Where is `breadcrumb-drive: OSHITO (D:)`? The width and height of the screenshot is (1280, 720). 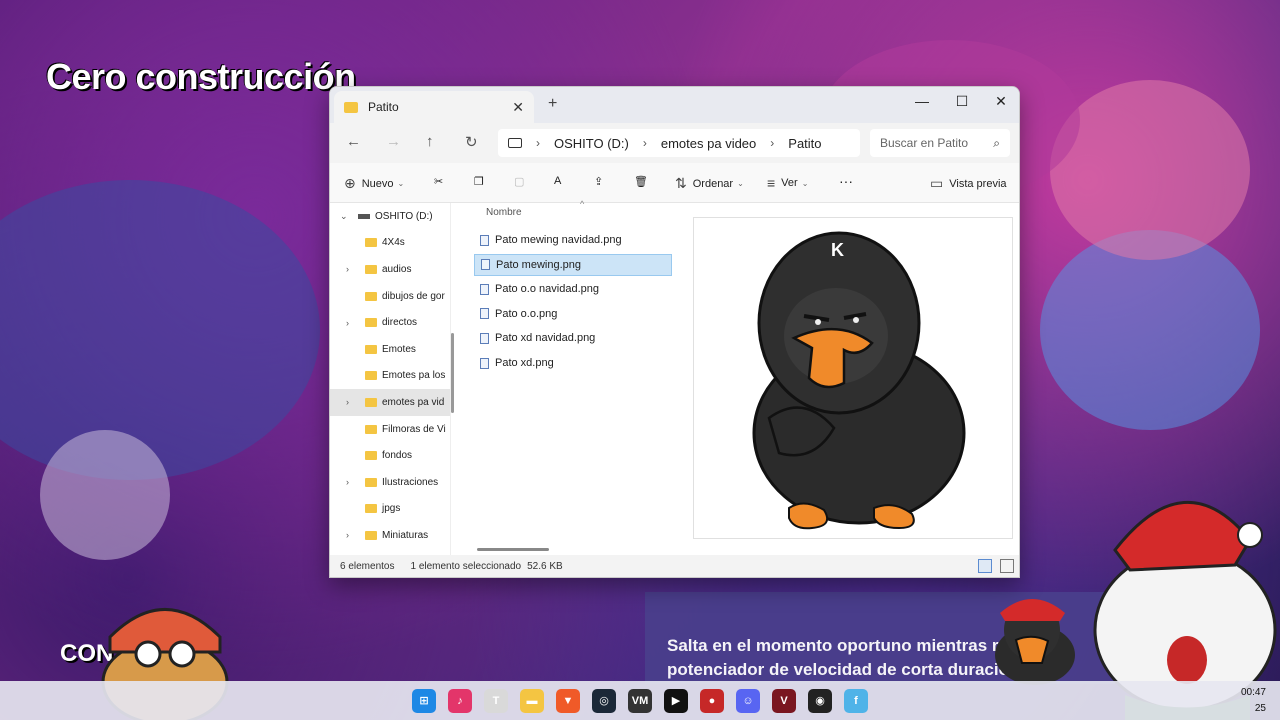
breadcrumb-drive: OSHITO (D:) is located at coordinates (591, 143).